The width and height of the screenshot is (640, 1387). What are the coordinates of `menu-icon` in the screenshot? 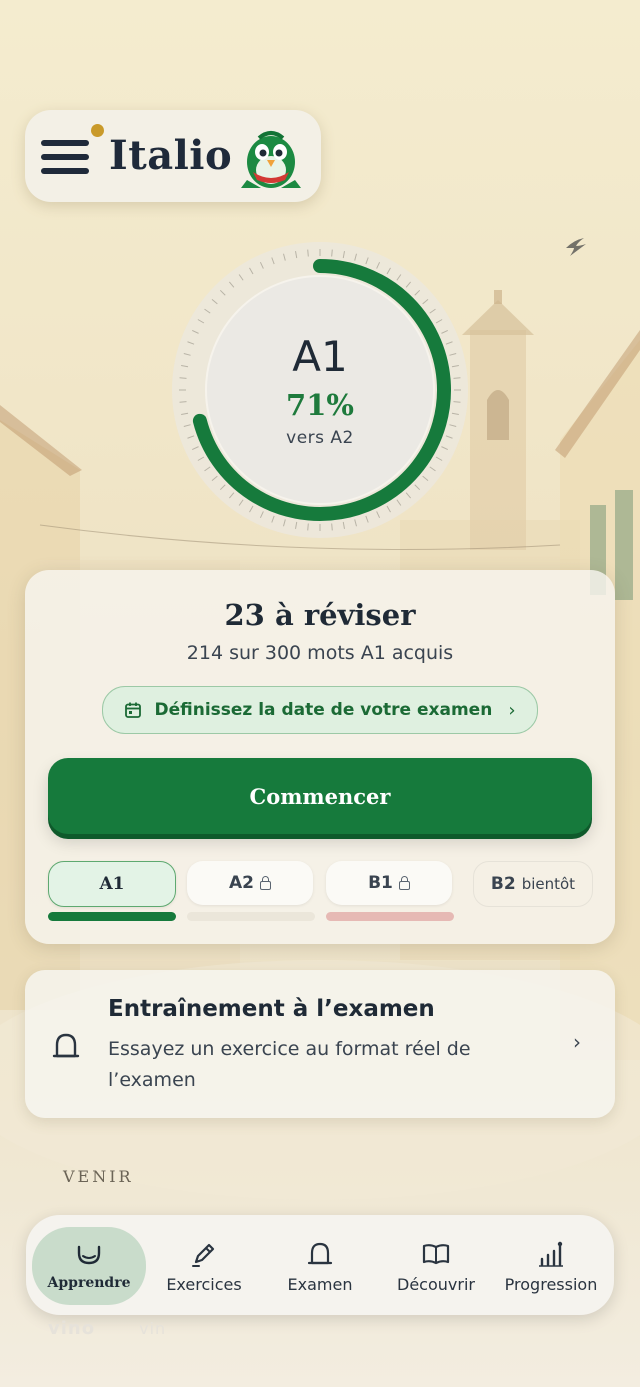 It's located at (65, 157).